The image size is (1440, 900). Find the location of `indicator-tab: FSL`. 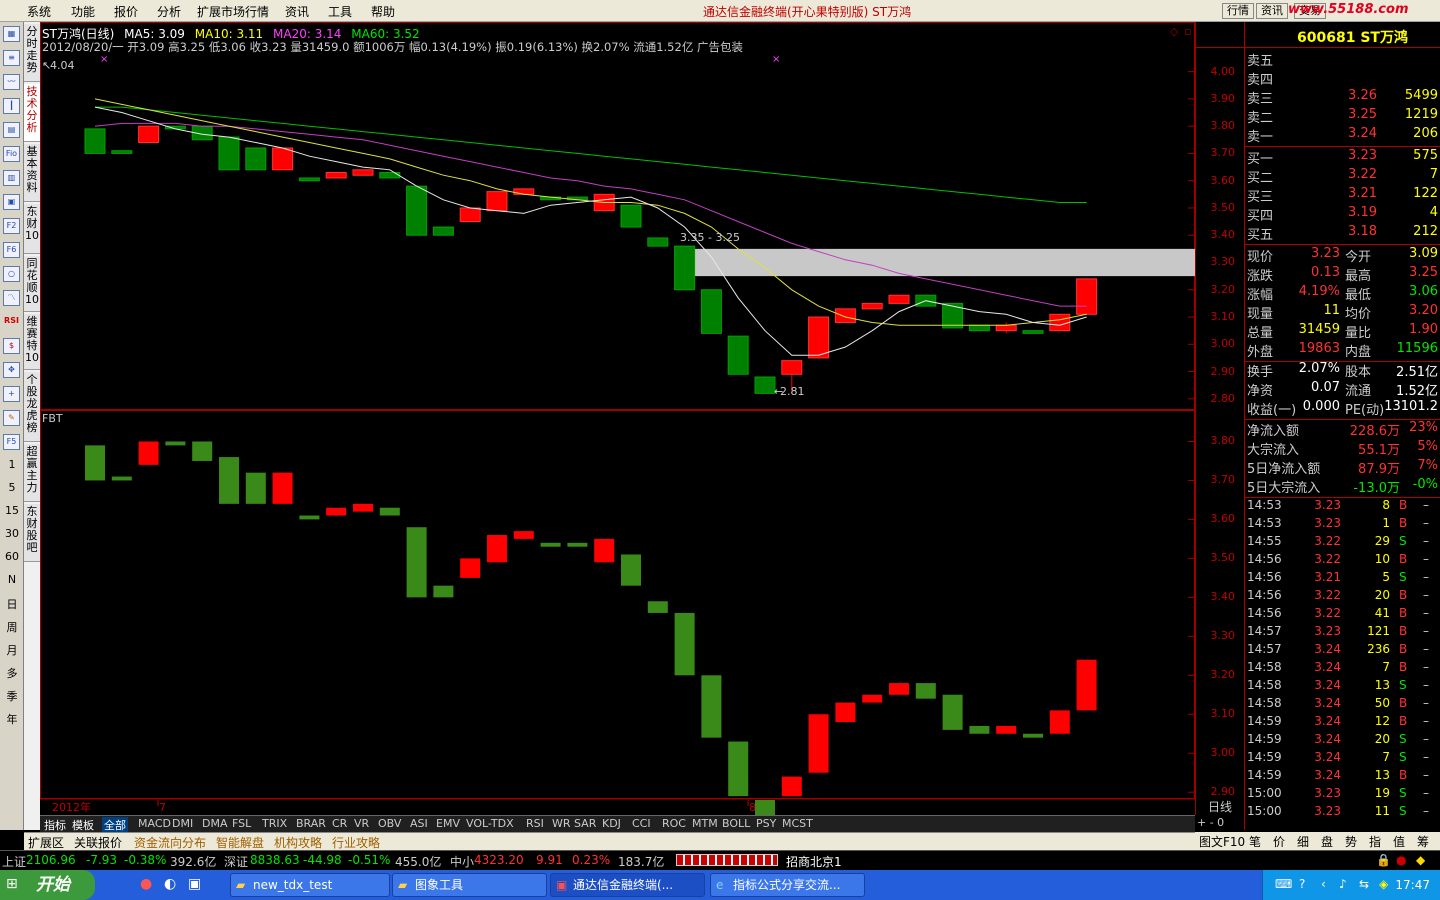

indicator-tab: FSL is located at coordinates (241, 823).